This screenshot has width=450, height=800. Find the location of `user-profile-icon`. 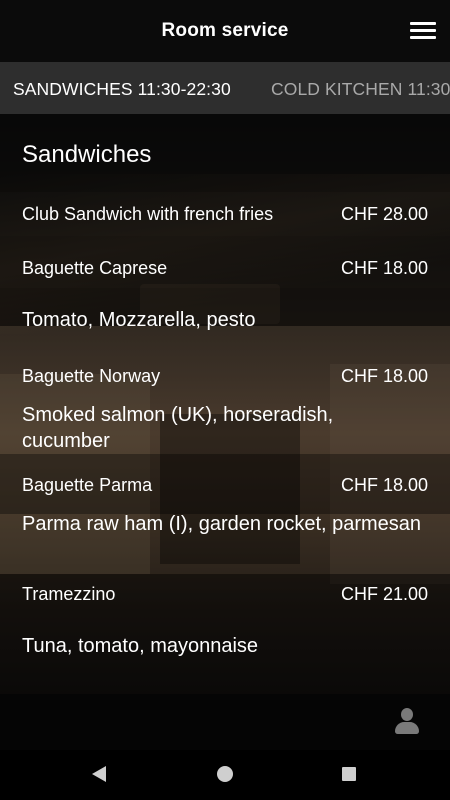

user-profile-icon is located at coordinates (407, 722).